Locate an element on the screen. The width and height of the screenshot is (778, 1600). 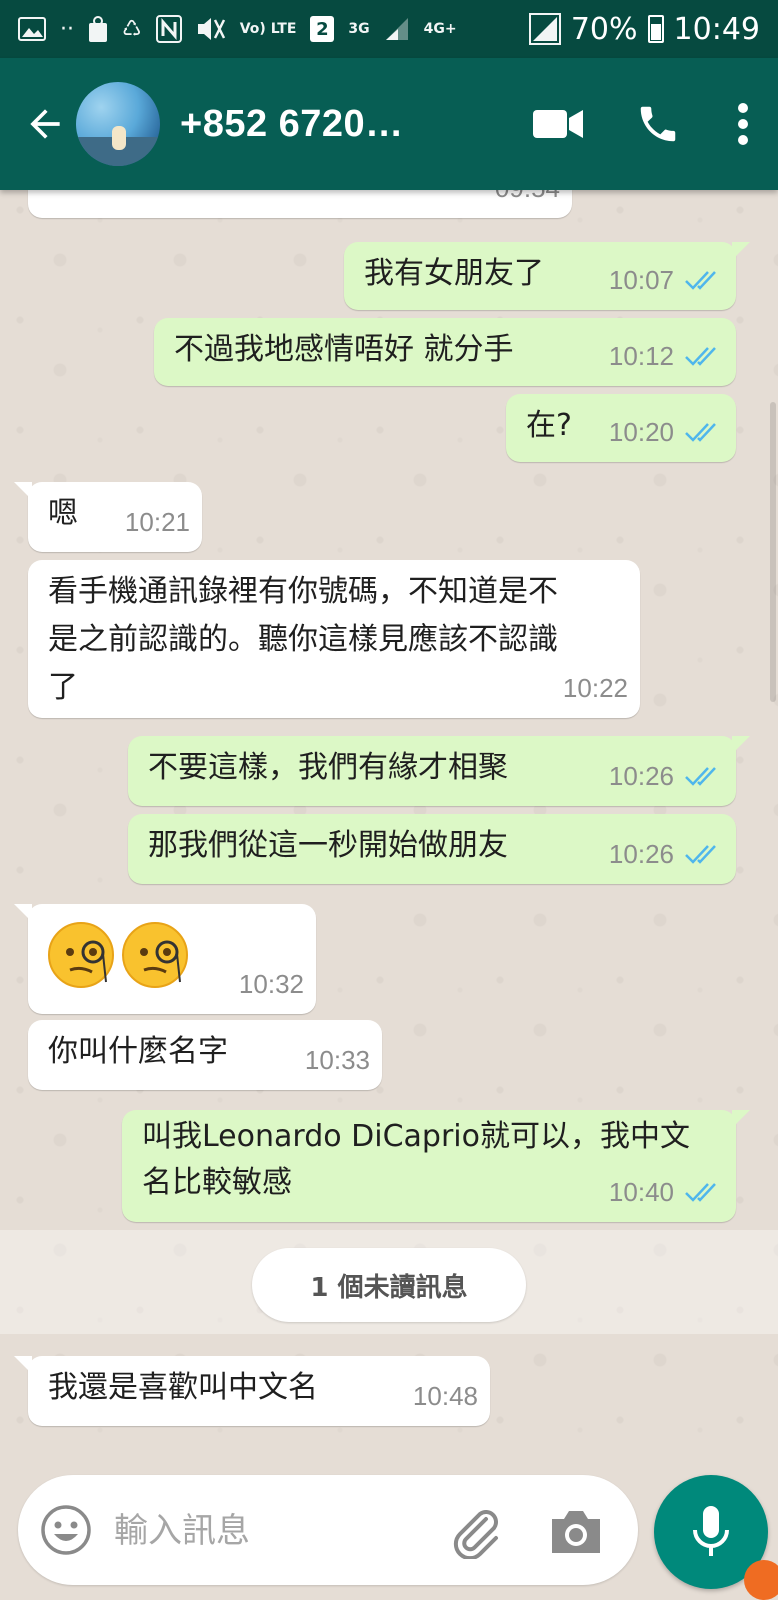
message-outgoing: 那我們從這一秒開始做朋友 10:26 is located at coordinates (432, 849).